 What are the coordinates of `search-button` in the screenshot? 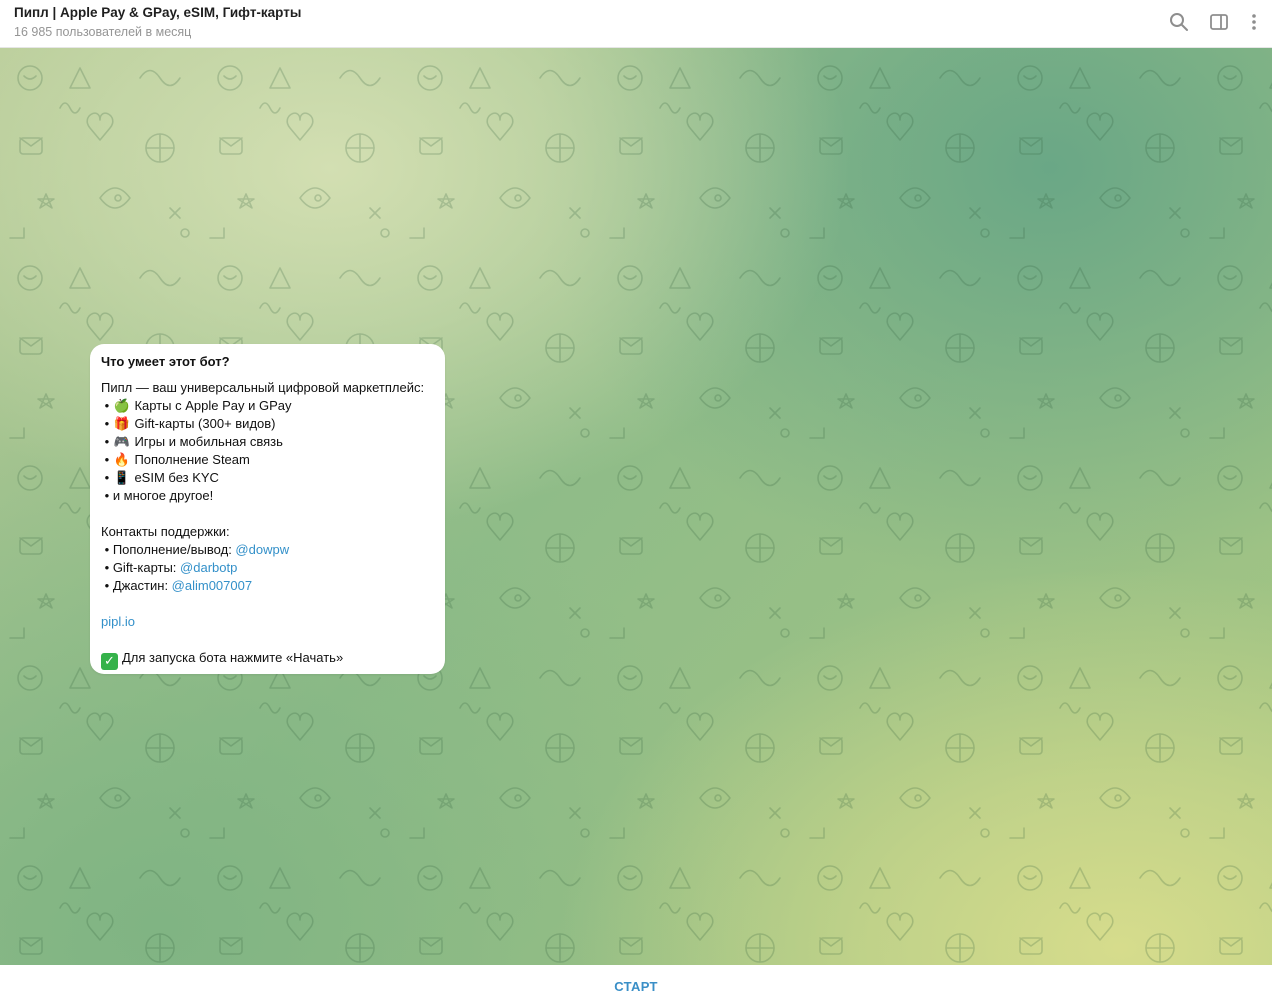 It's located at (1179, 22).